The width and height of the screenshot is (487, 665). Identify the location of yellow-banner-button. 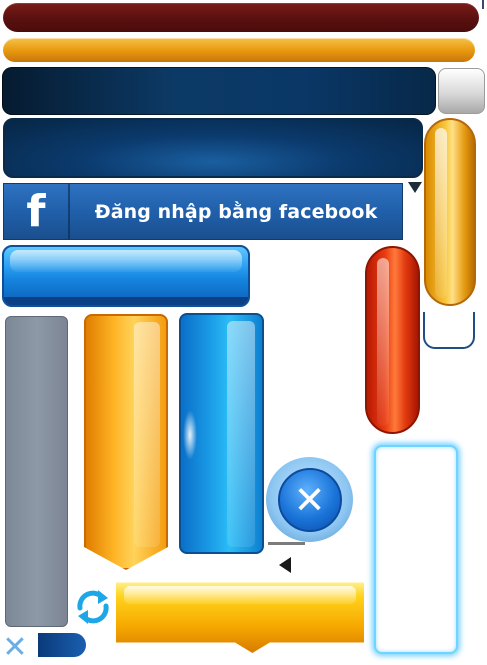
(240, 617).